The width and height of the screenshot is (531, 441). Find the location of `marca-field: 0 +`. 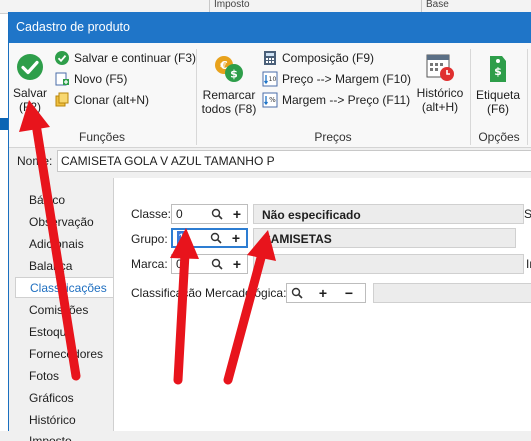

marca-field: 0 + is located at coordinates (209, 264).